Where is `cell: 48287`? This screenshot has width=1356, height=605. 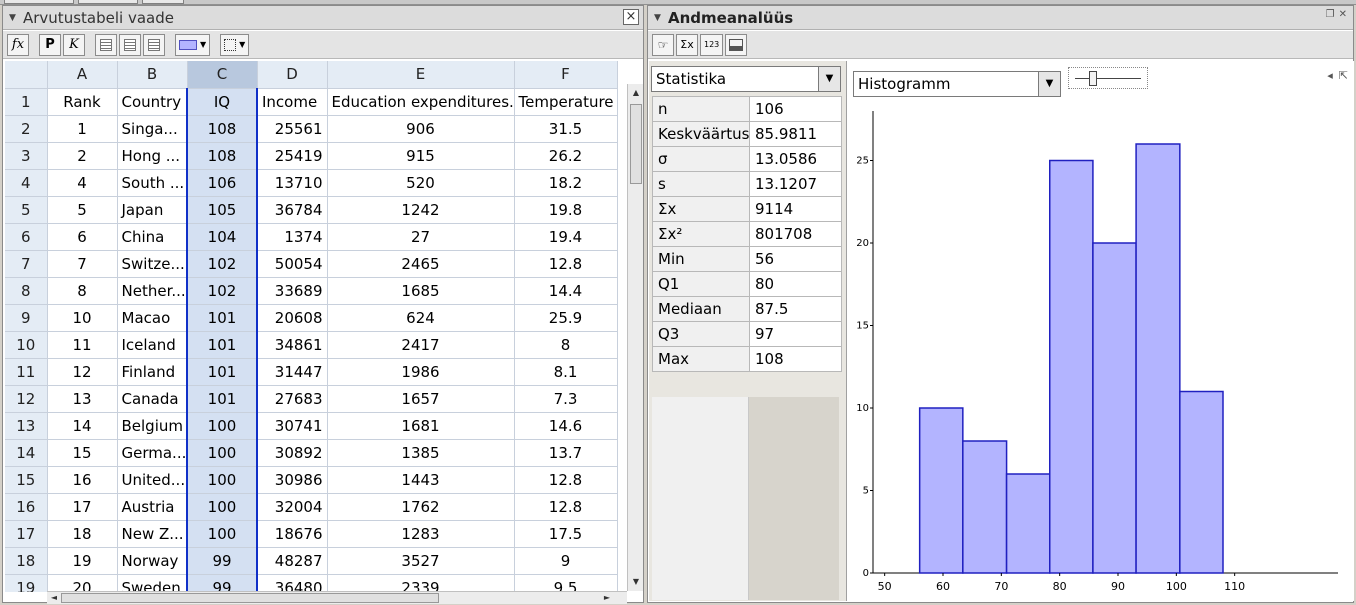
cell: 48287 is located at coordinates (292, 561).